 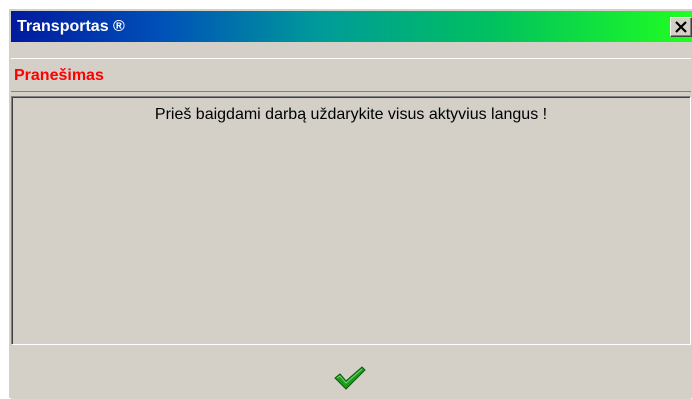 I want to click on close-button, so click(x=681, y=27).